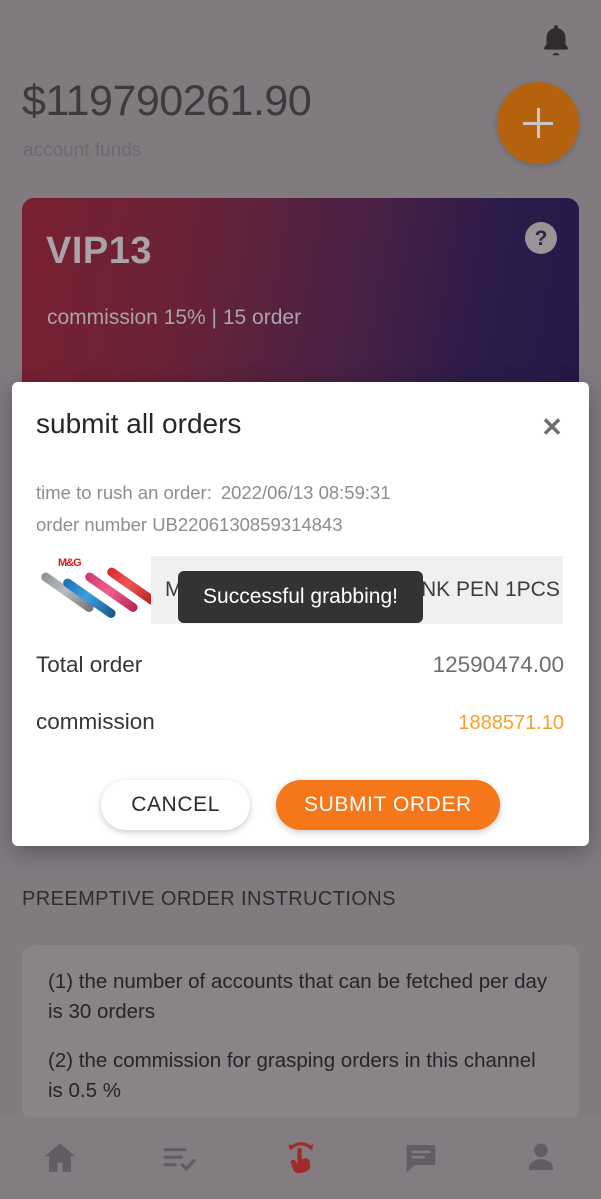 The height and width of the screenshot is (1199, 601). What do you see at coordinates (305, 492) in the screenshot?
I see `rush-time-value: 2022/06/13 08:59:31` at bounding box center [305, 492].